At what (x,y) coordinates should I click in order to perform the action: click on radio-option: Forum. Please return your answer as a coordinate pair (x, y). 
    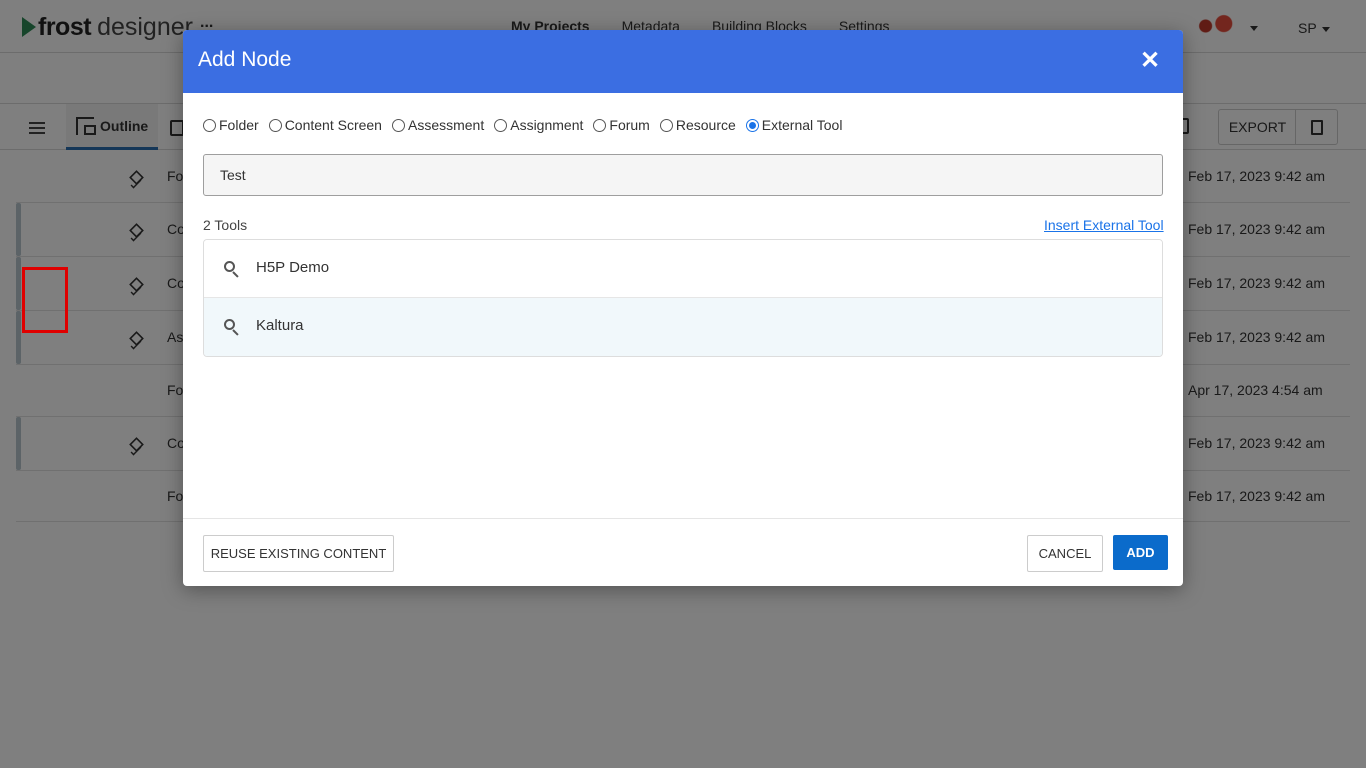
    Looking at the image, I should click on (621, 125).